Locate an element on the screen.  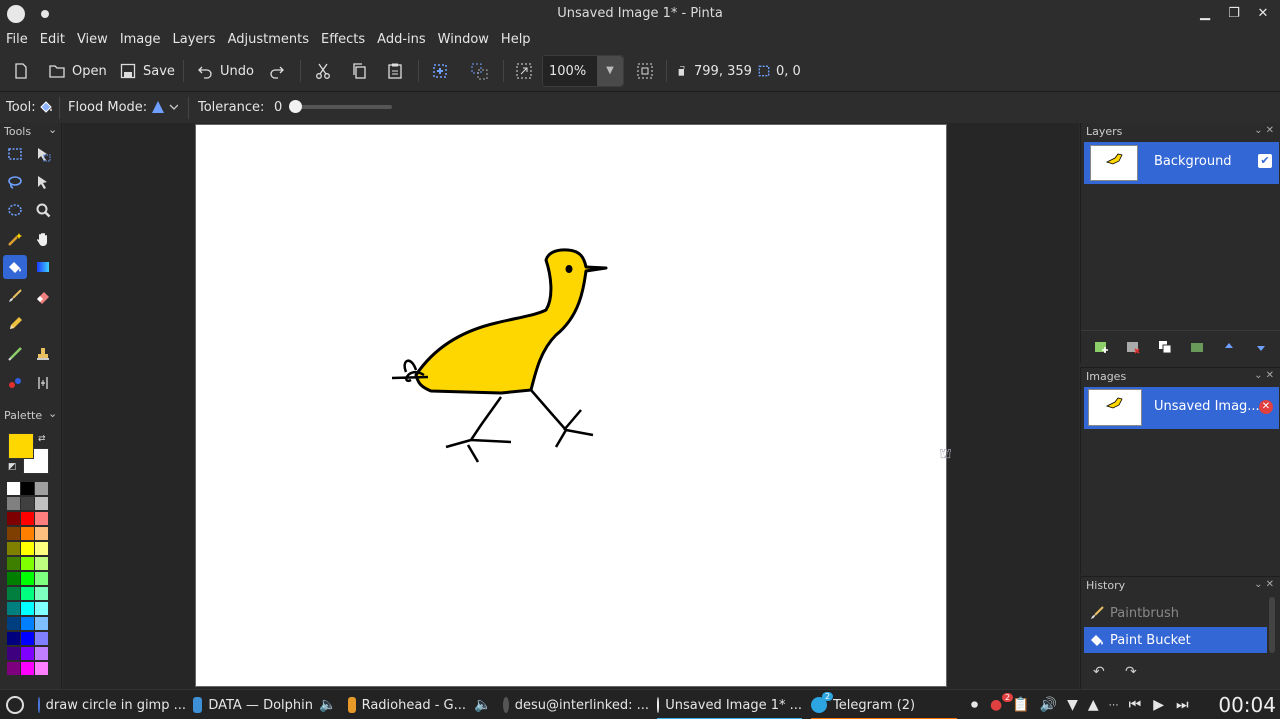
move-layer-down-button is located at coordinates (1261, 347).